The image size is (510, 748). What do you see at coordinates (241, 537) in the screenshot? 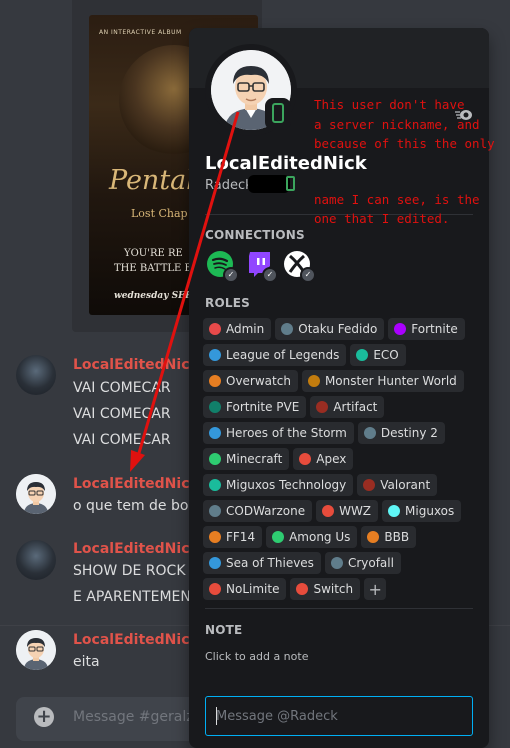
I see `role-name: FF14` at bounding box center [241, 537].